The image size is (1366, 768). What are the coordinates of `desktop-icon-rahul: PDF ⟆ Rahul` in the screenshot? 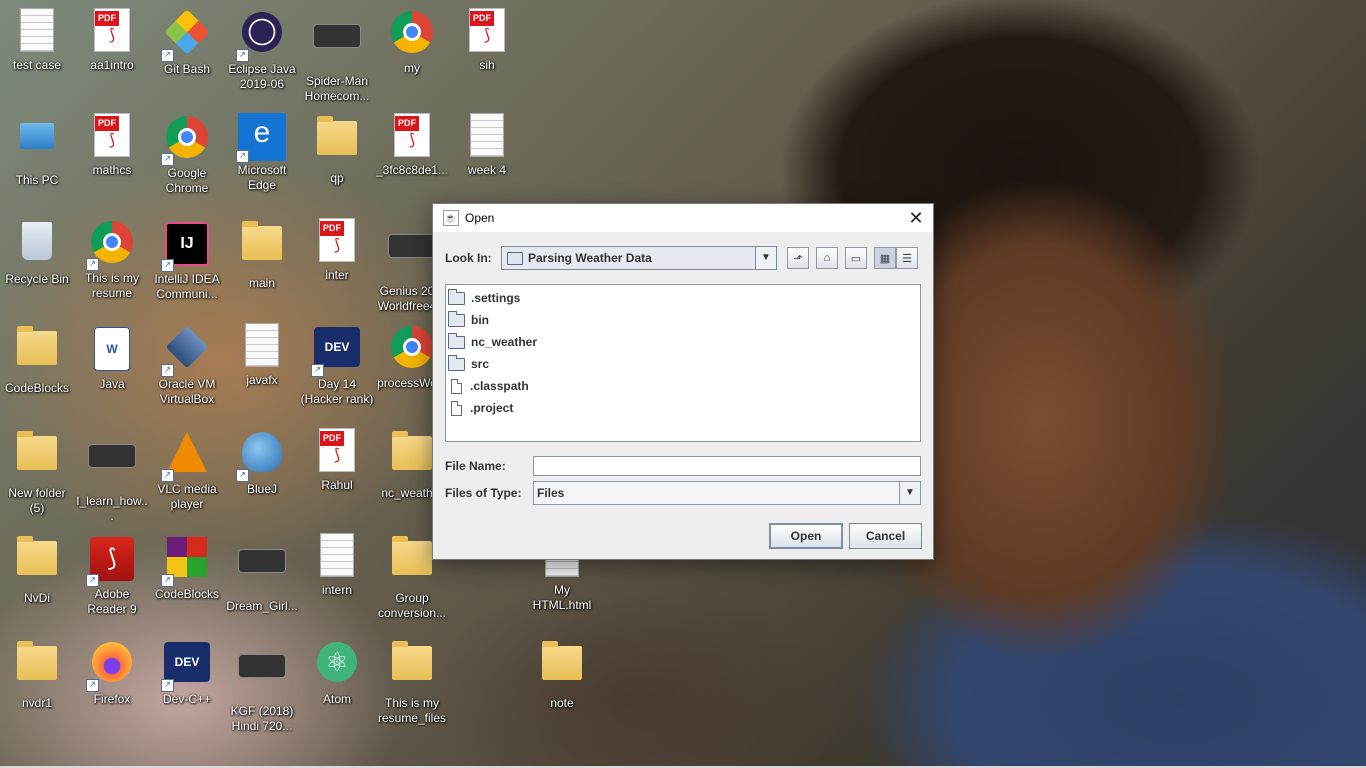 It's located at (337, 460).